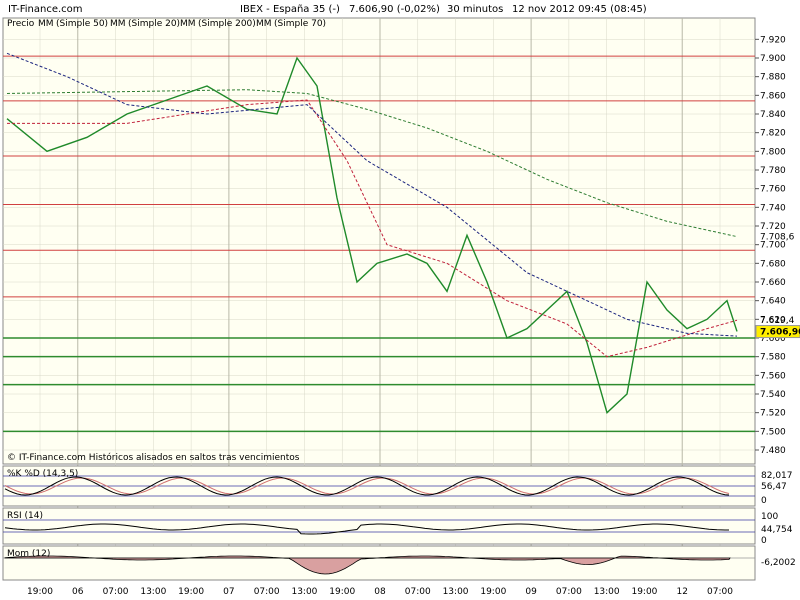 The width and height of the screenshot is (800, 600). I want to click on stoch-title: %K %D (14,3,5), so click(42, 474).